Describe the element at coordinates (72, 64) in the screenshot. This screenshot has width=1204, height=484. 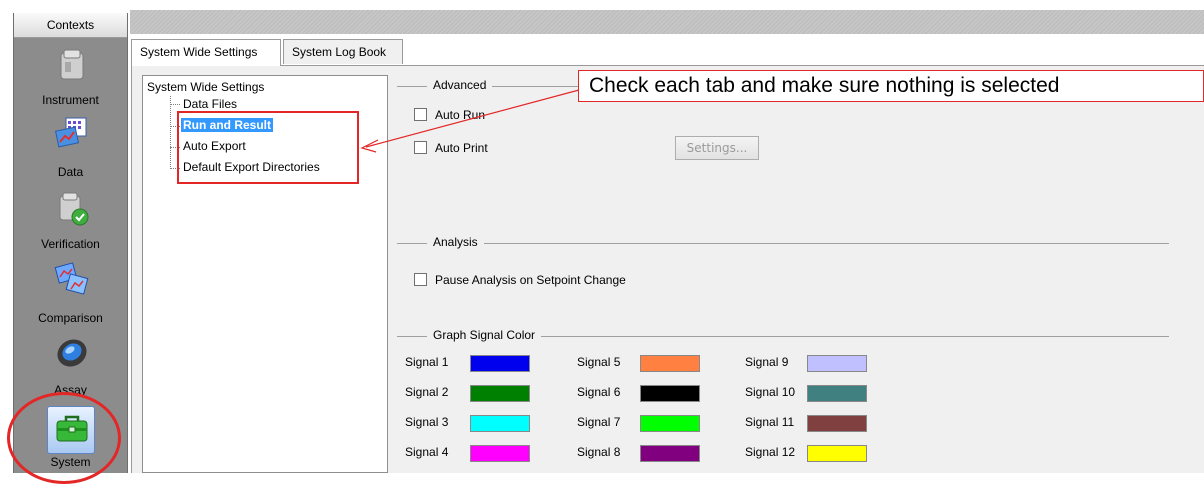
I see `instrument-icon` at that location.